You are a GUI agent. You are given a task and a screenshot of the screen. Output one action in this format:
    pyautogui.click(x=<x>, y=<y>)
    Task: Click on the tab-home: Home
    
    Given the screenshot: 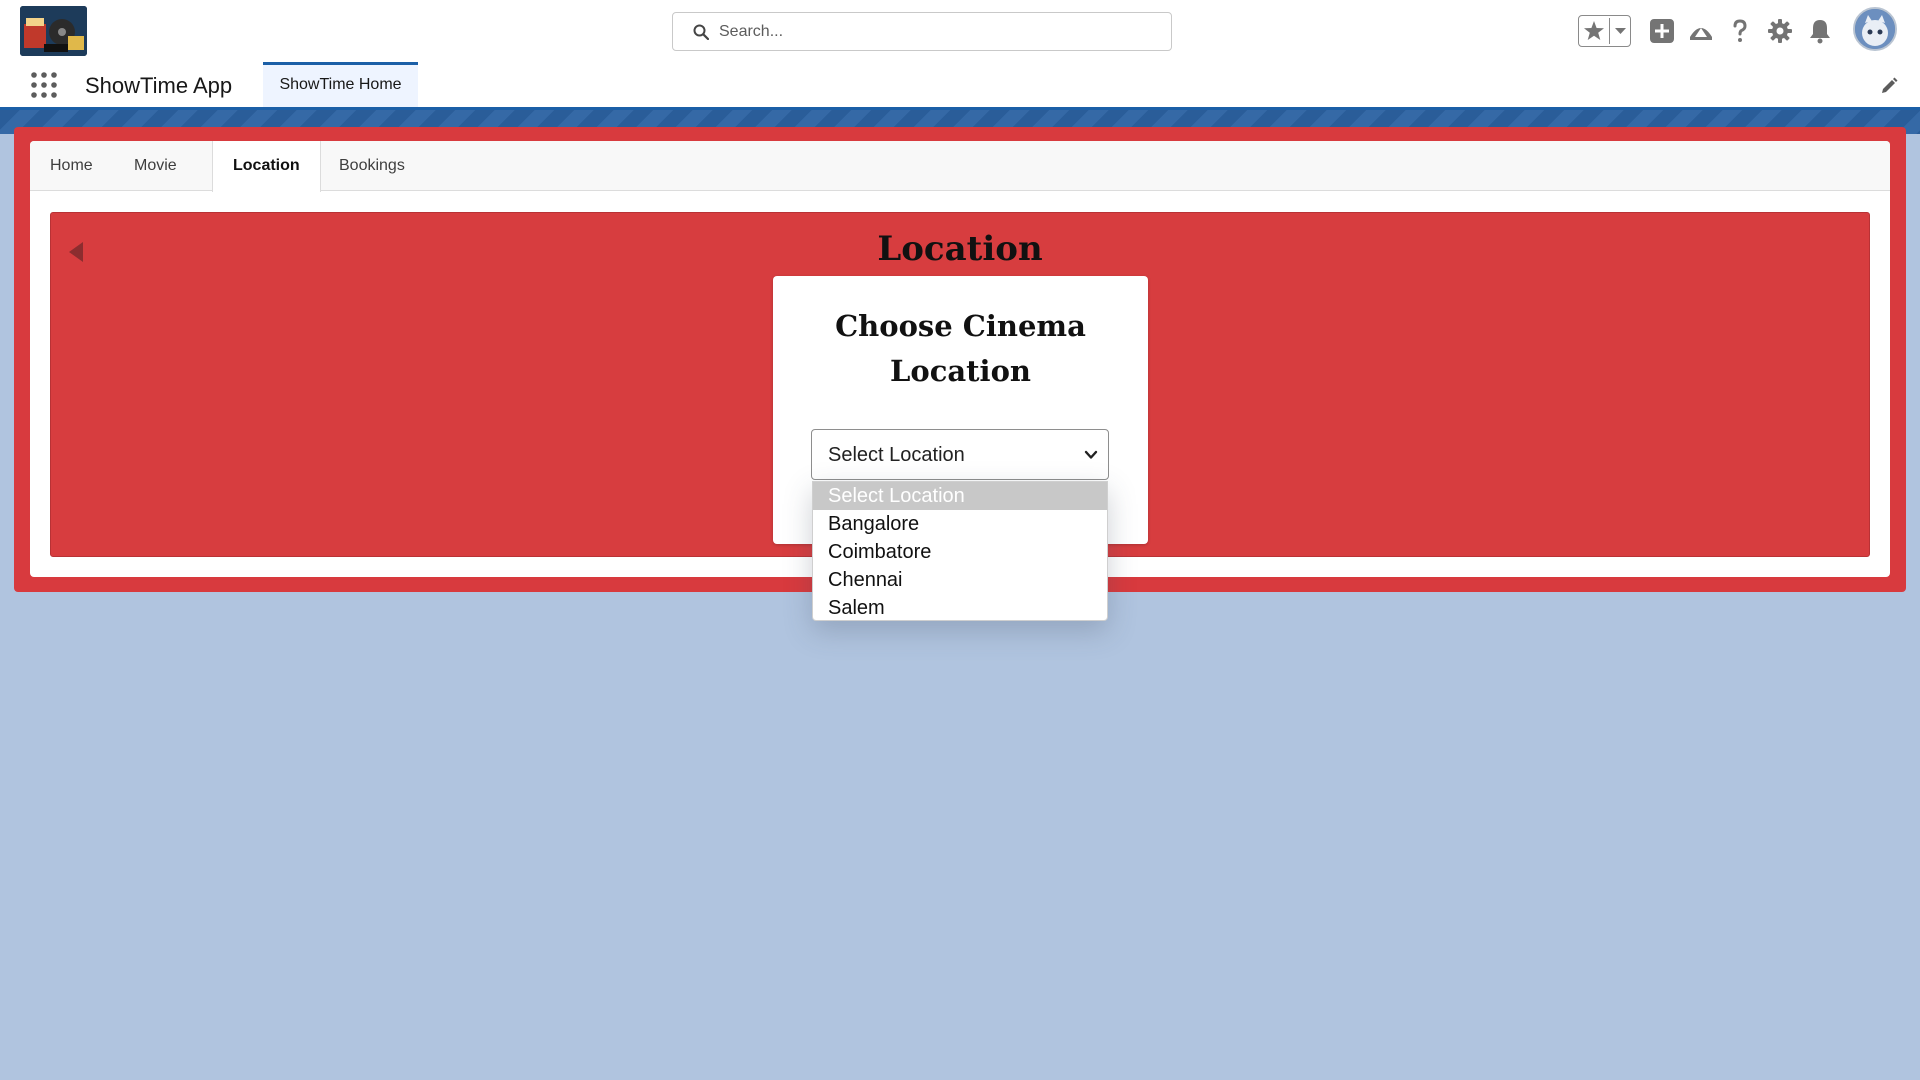 What is the action you would take?
    pyautogui.click(x=71, y=166)
    